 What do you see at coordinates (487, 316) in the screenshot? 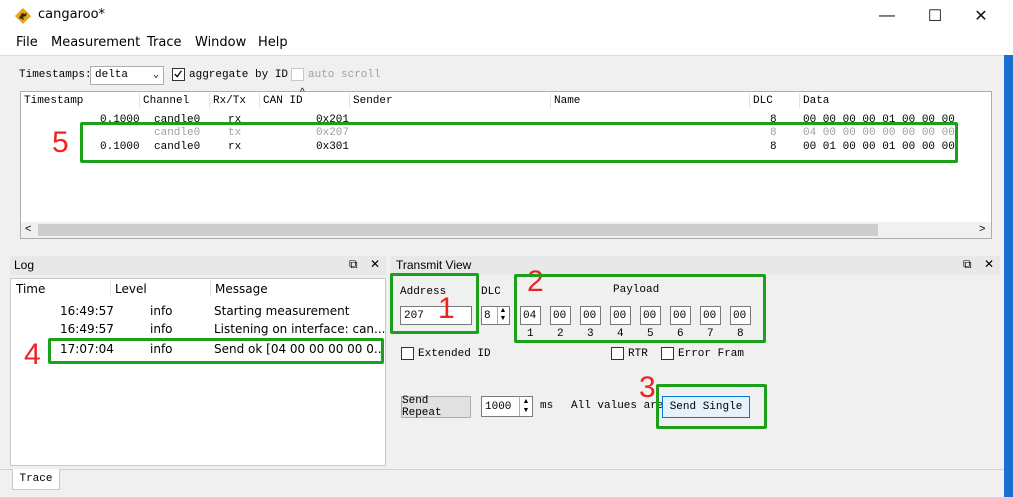
I see `dlc-value: 8` at bounding box center [487, 316].